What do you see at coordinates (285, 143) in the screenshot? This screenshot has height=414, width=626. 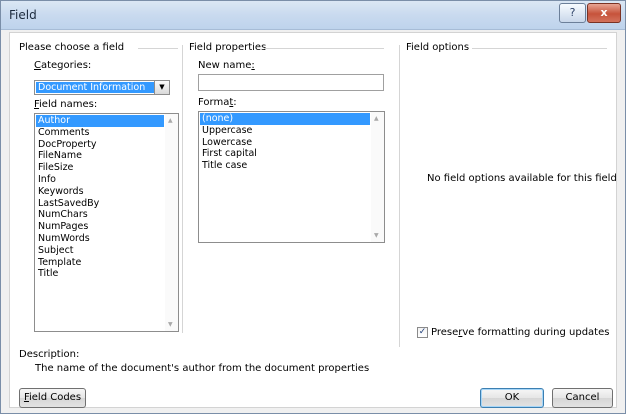 I see `format-list-item: Lowercase` at bounding box center [285, 143].